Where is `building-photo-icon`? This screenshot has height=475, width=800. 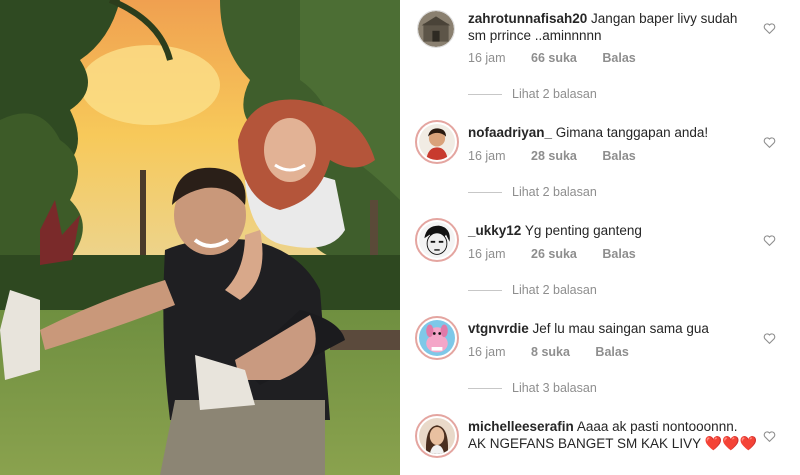 building-photo-icon is located at coordinates (436, 29).